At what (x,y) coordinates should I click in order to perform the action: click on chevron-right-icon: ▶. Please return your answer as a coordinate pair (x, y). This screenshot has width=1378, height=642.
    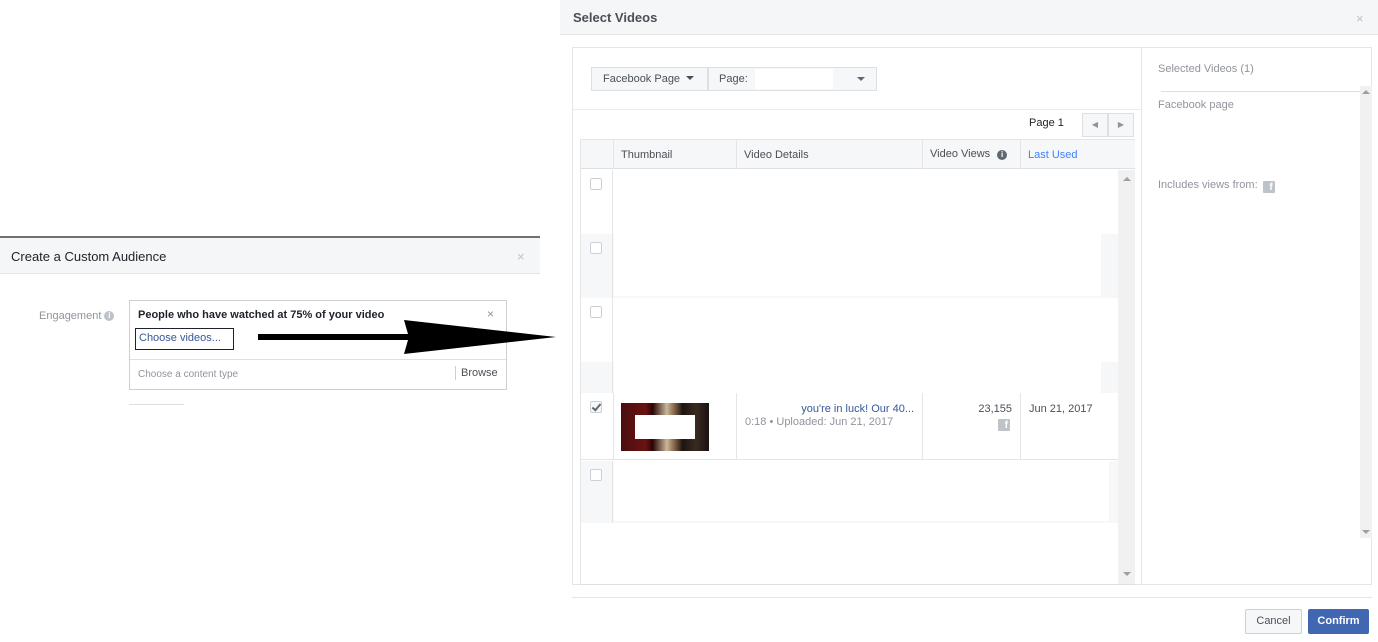
    Looking at the image, I should click on (1121, 124).